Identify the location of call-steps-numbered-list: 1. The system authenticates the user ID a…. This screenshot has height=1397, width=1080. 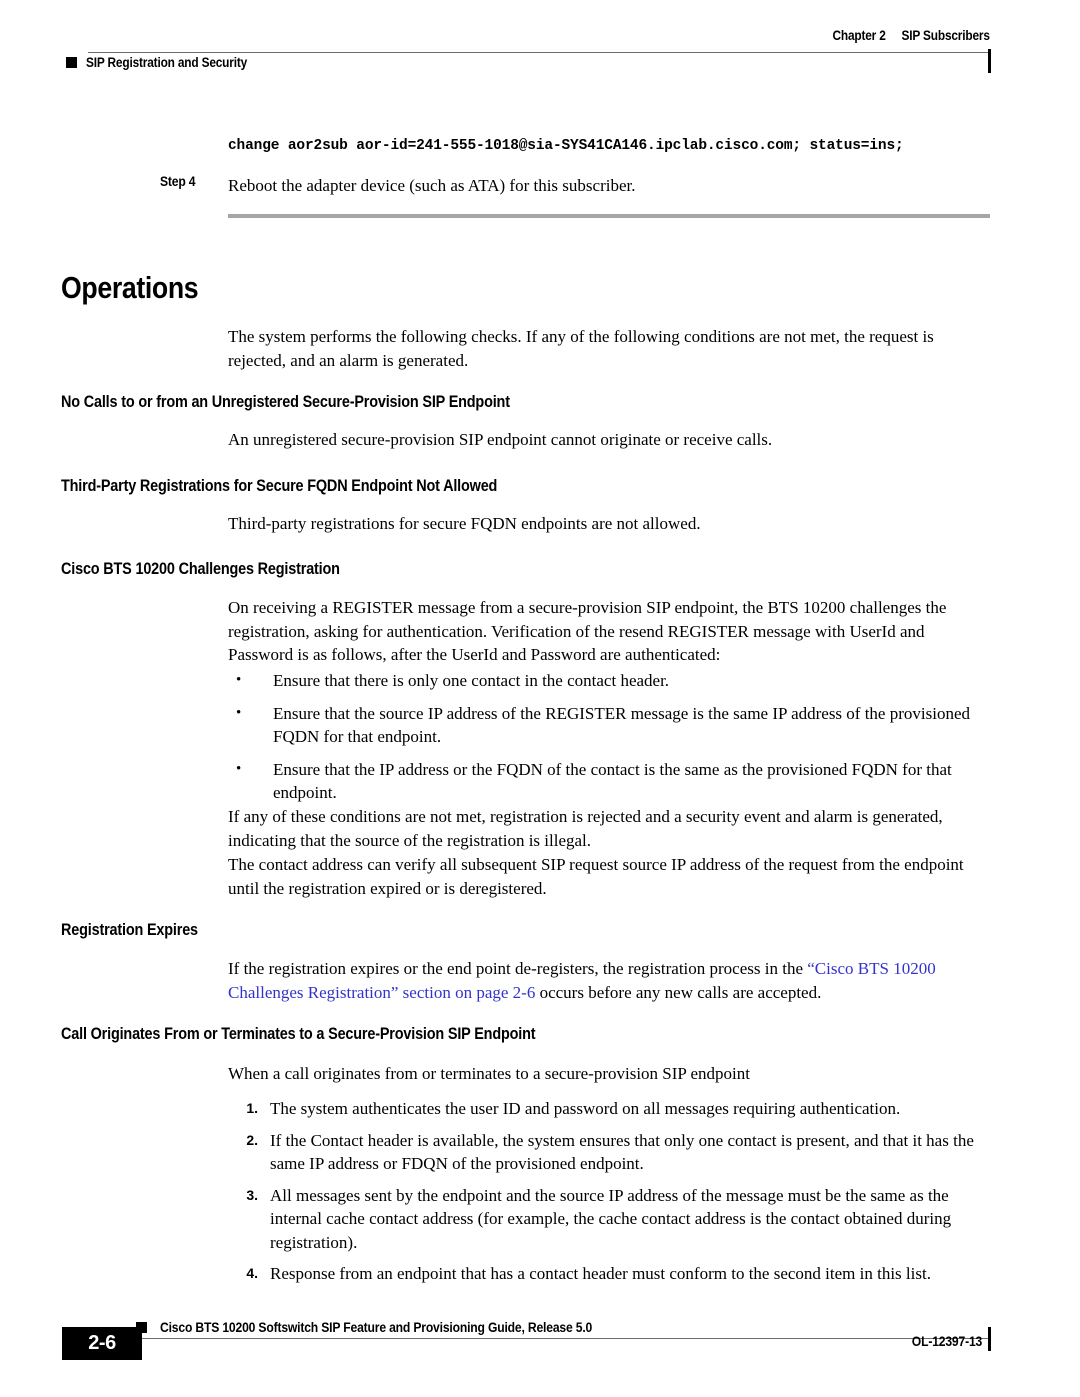
(609, 1195).